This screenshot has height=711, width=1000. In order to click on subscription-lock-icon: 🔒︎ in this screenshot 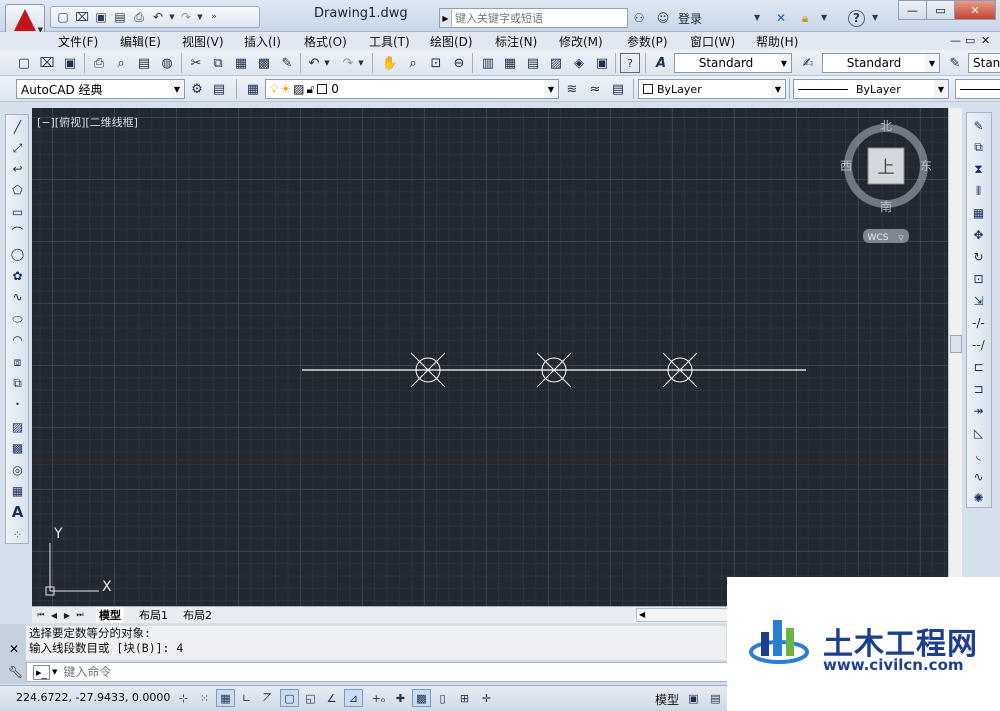, I will do `click(805, 18)`.